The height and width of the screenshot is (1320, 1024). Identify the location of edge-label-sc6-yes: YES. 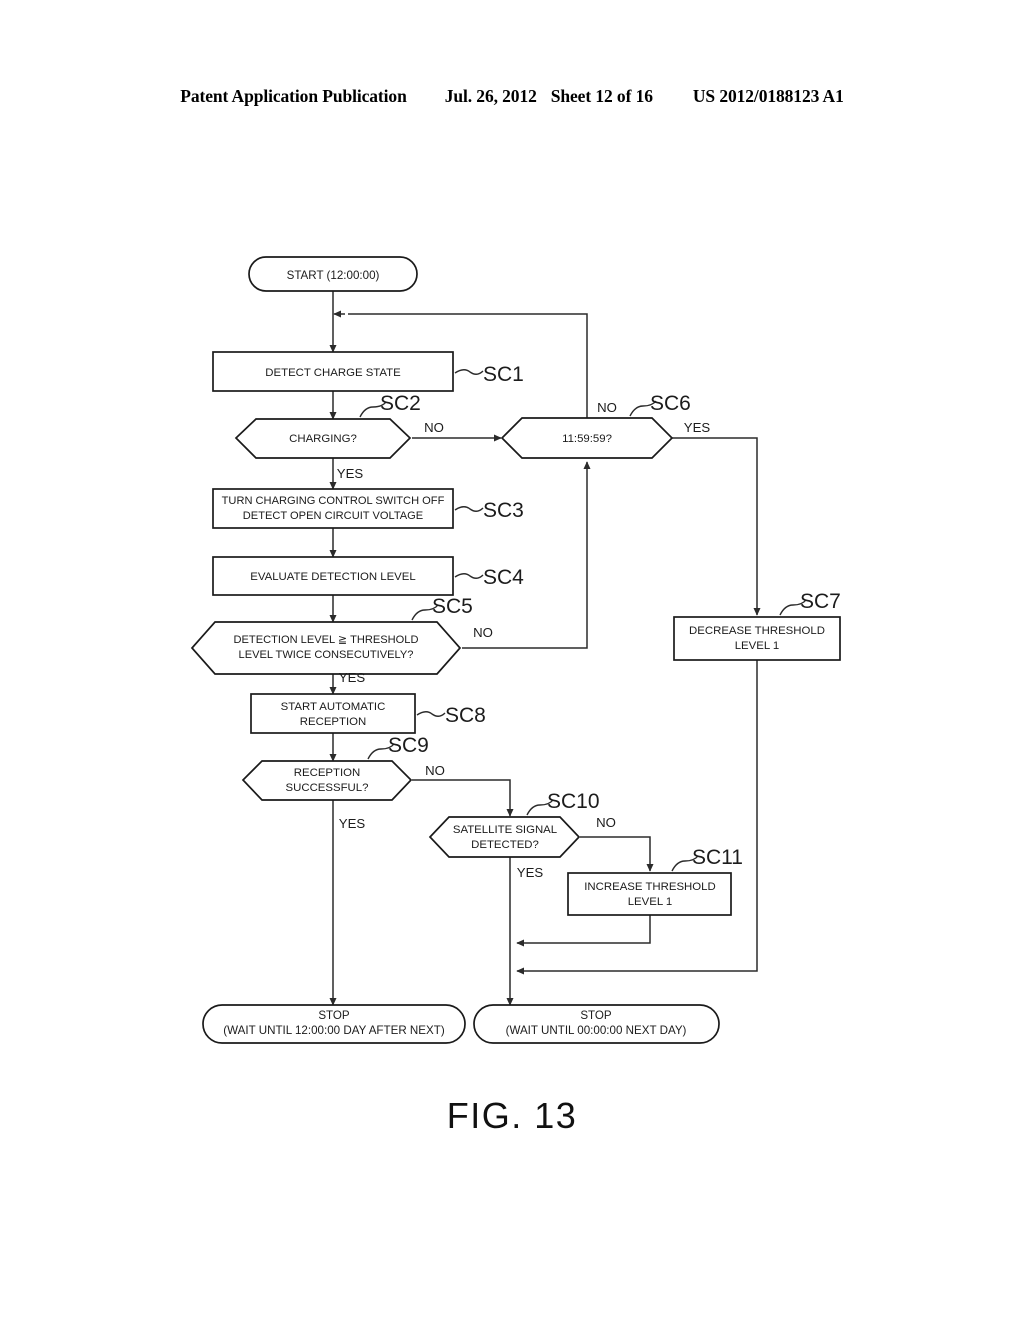
(697, 427).